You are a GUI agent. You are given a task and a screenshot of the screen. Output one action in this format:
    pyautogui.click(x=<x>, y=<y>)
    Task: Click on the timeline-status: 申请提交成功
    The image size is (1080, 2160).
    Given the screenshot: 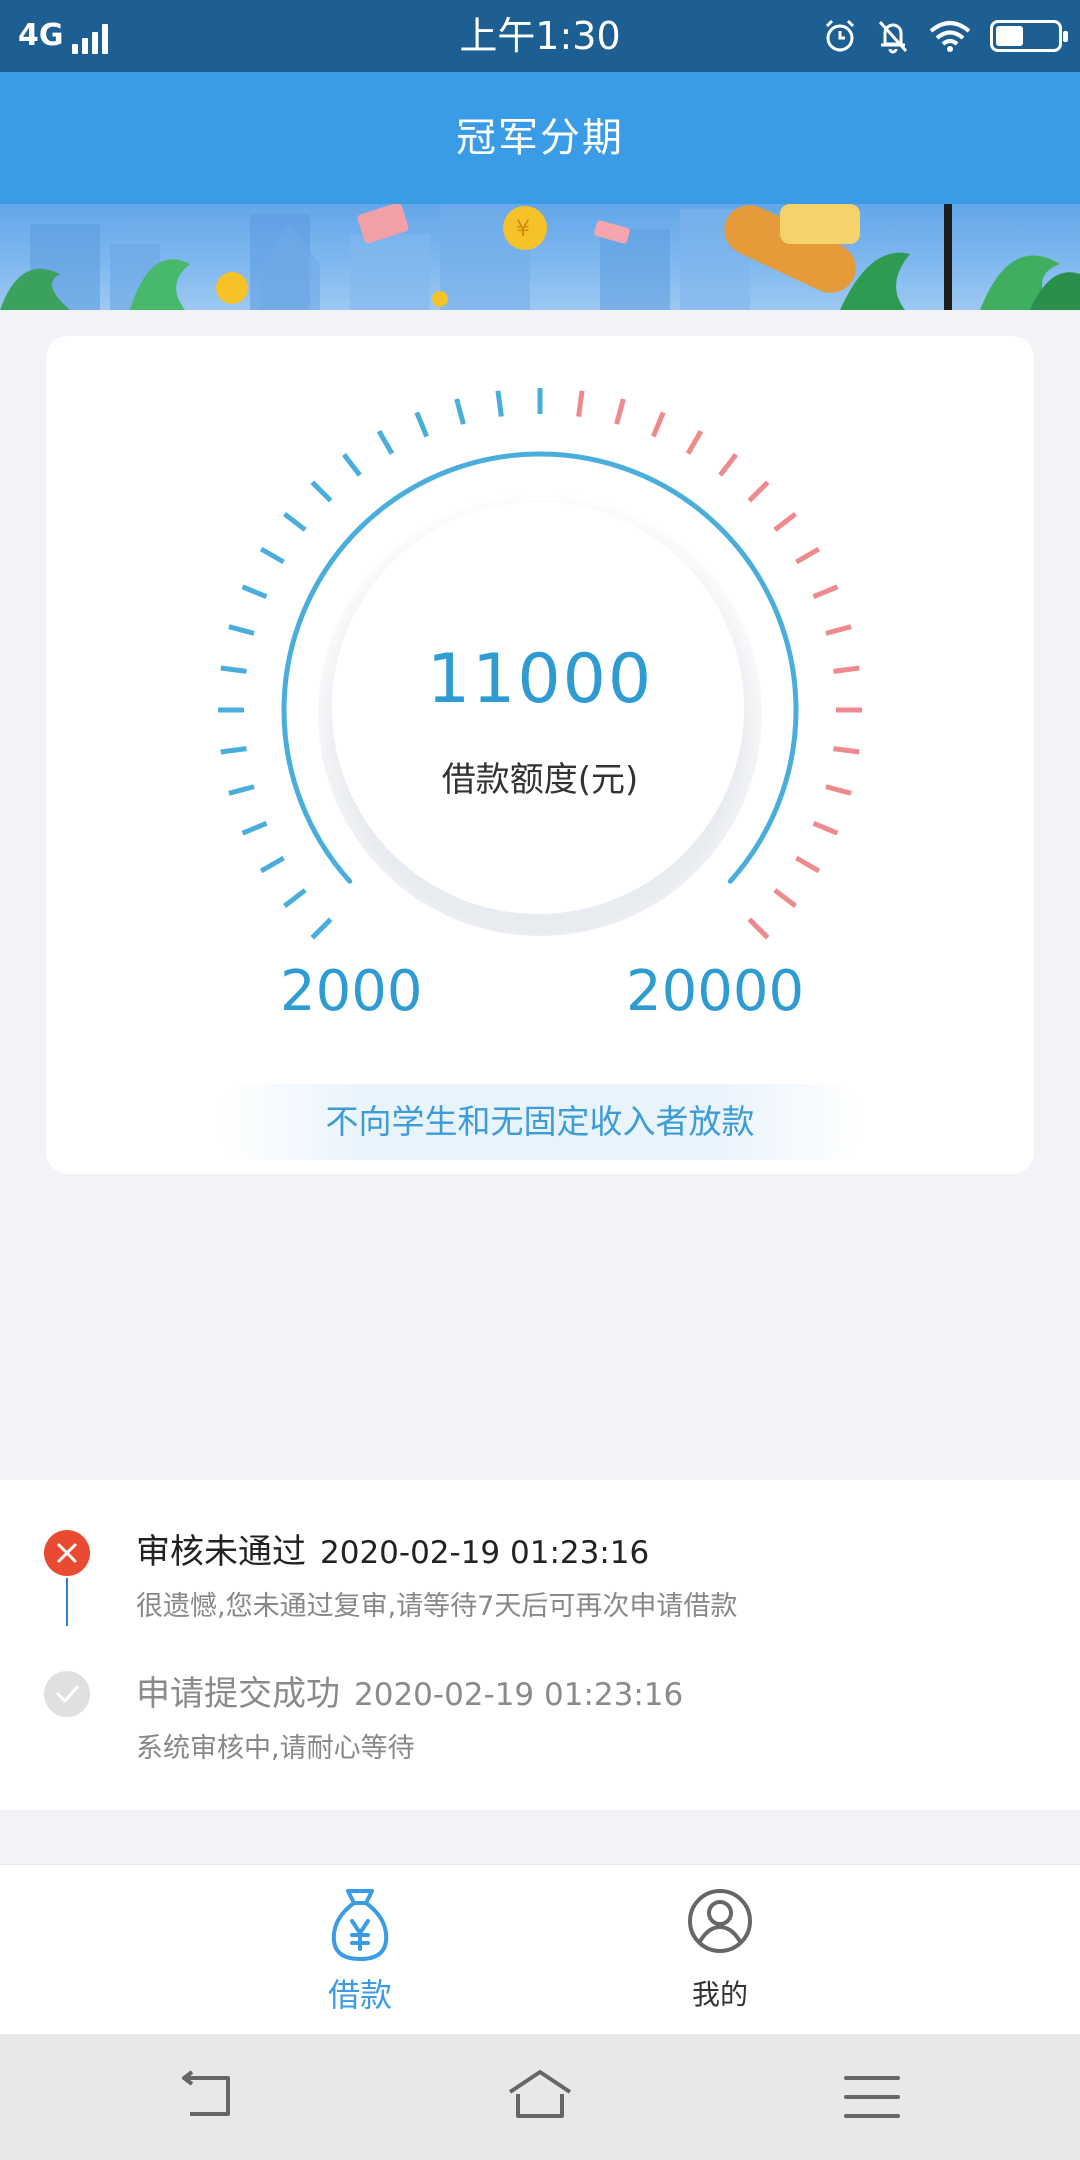 What is the action you would take?
    pyautogui.click(x=238, y=1694)
    